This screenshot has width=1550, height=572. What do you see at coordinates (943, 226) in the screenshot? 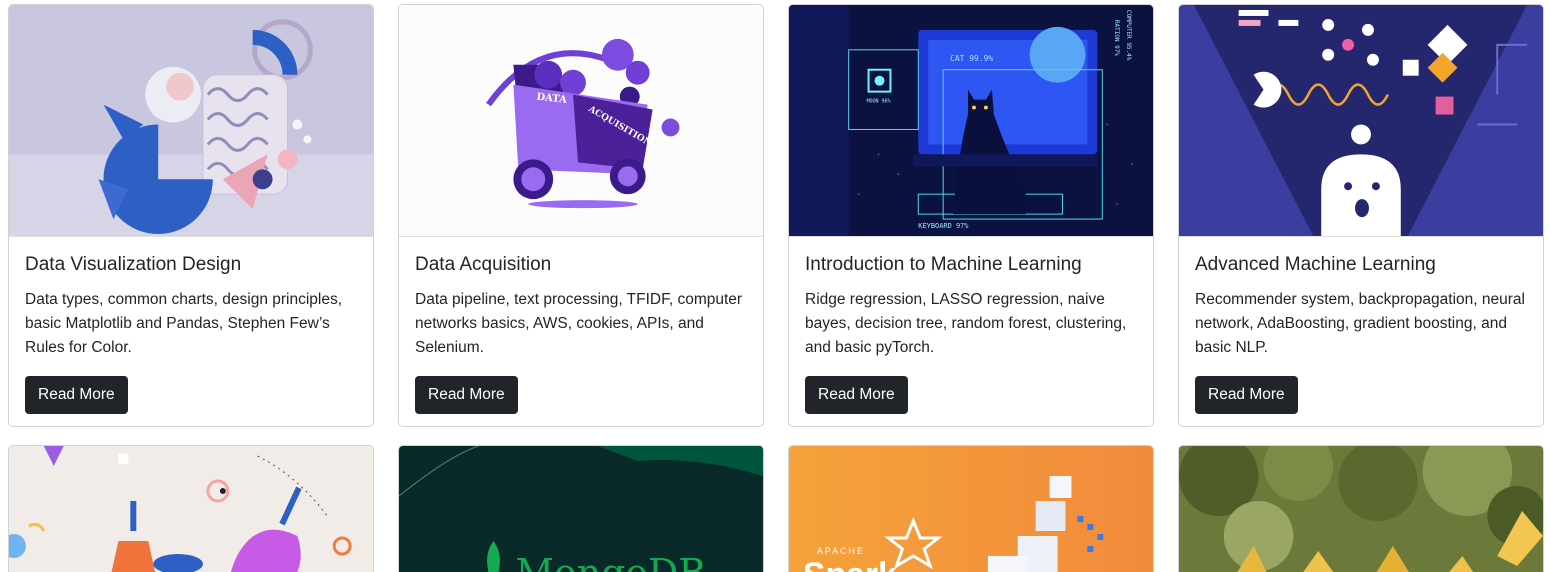
I see `image-text-keyboard: KEYBOARD 97%` at bounding box center [943, 226].